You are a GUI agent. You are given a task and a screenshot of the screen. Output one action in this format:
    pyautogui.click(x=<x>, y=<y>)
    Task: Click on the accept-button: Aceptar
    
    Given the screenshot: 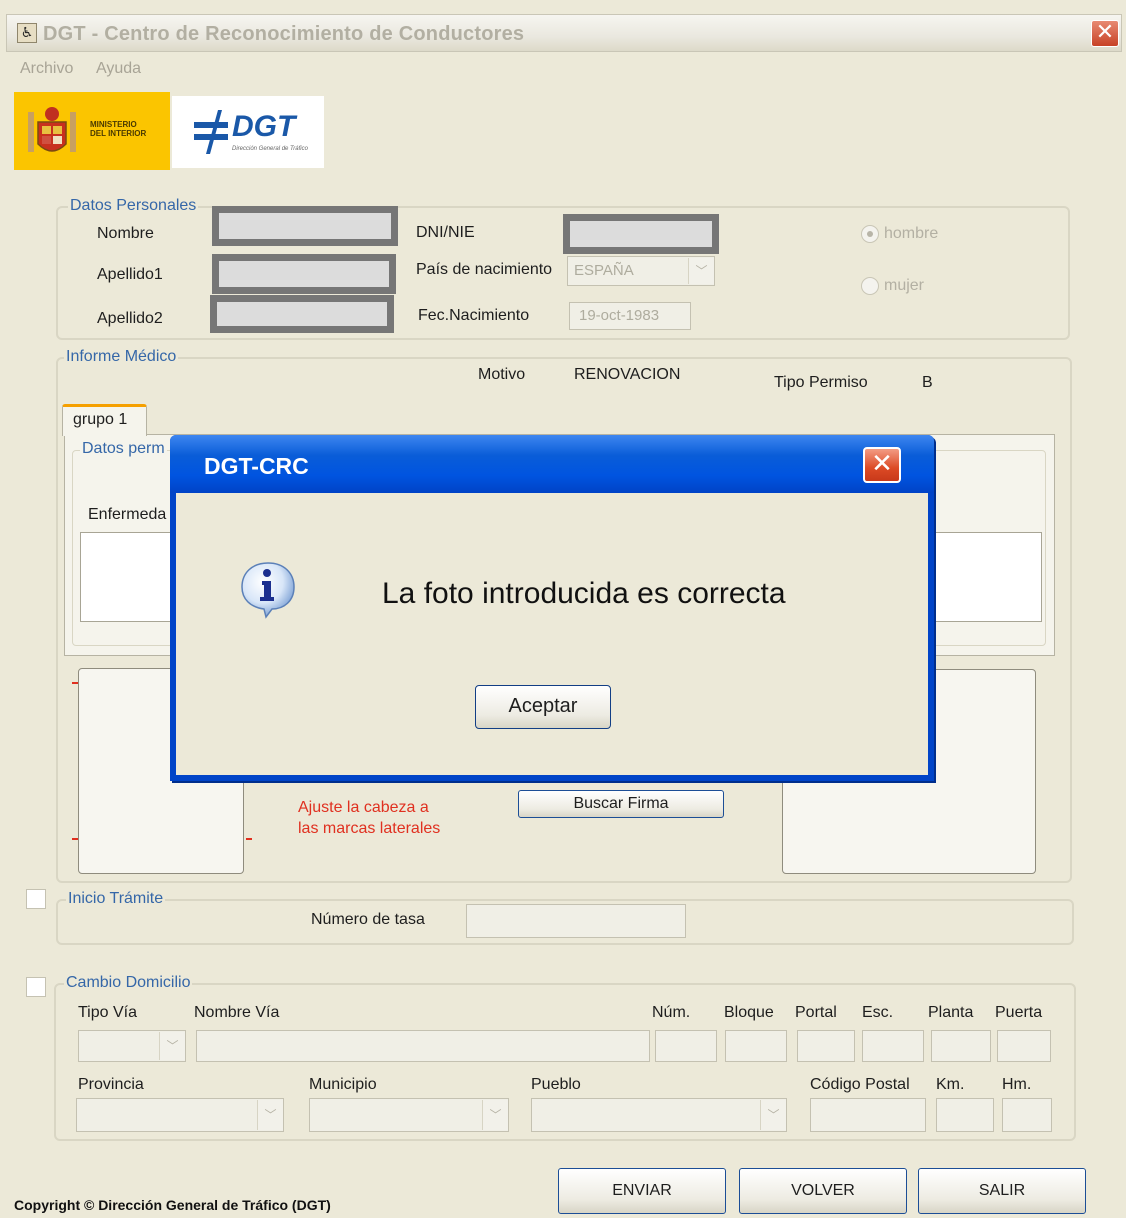 What is the action you would take?
    pyautogui.click(x=543, y=707)
    